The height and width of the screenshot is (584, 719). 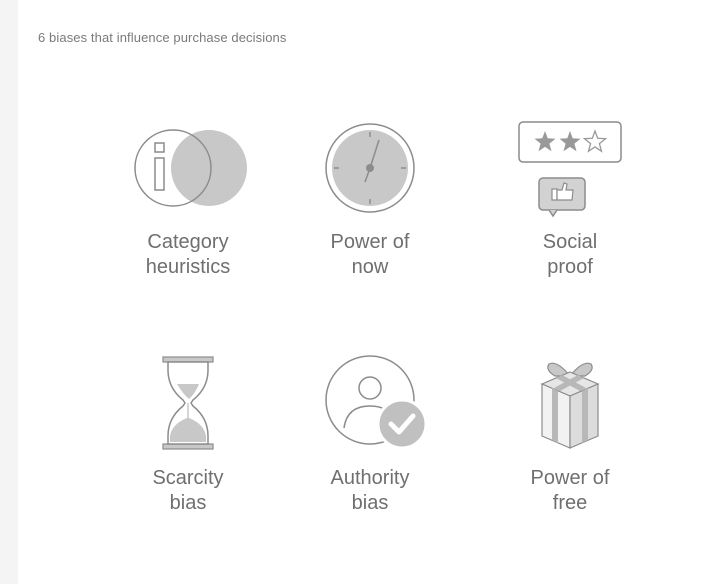 What do you see at coordinates (188, 242) in the screenshot?
I see `bias-label-line1: Category` at bounding box center [188, 242].